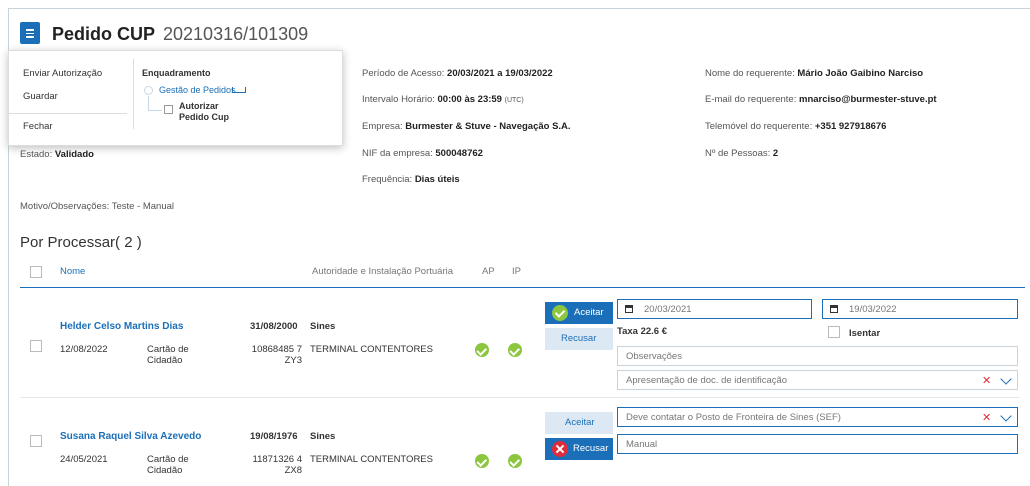  What do you see at coordinates (482, 350) in the screenshot?
I see `row-1-ap-check-icon` at bounding box center [482, 350].